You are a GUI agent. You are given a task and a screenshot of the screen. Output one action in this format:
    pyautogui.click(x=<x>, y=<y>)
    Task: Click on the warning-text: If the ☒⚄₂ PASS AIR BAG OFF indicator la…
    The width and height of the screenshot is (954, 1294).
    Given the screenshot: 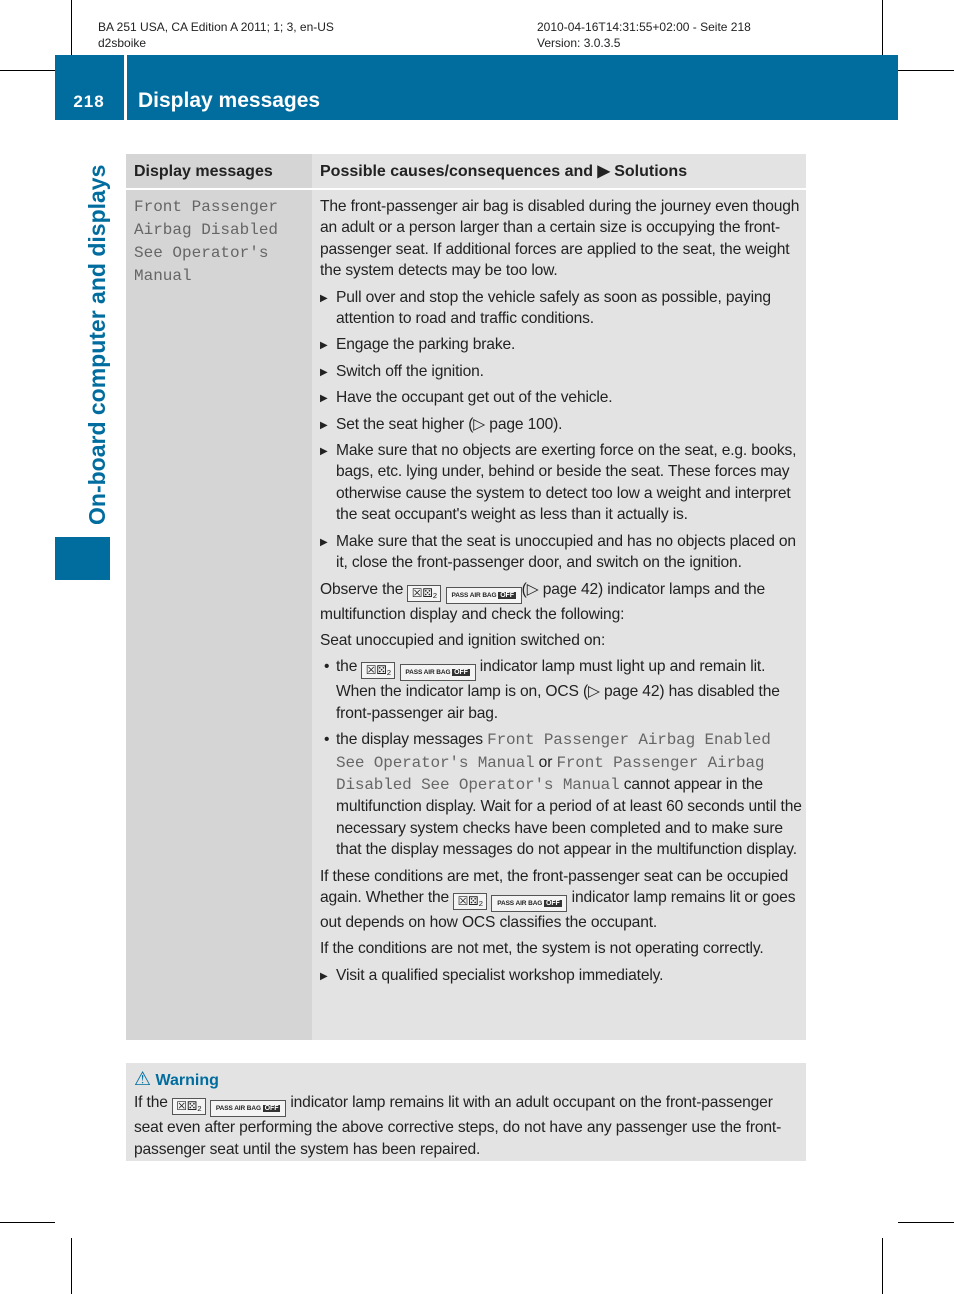 What is the action you would take?
    pyautogui.click(x=467, y=1126)
    